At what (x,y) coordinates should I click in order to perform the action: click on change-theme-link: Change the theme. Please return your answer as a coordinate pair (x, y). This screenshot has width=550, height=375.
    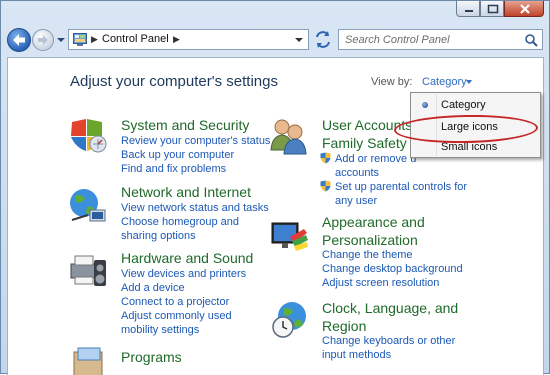
    Looking at the image, I should click on (367, 255).